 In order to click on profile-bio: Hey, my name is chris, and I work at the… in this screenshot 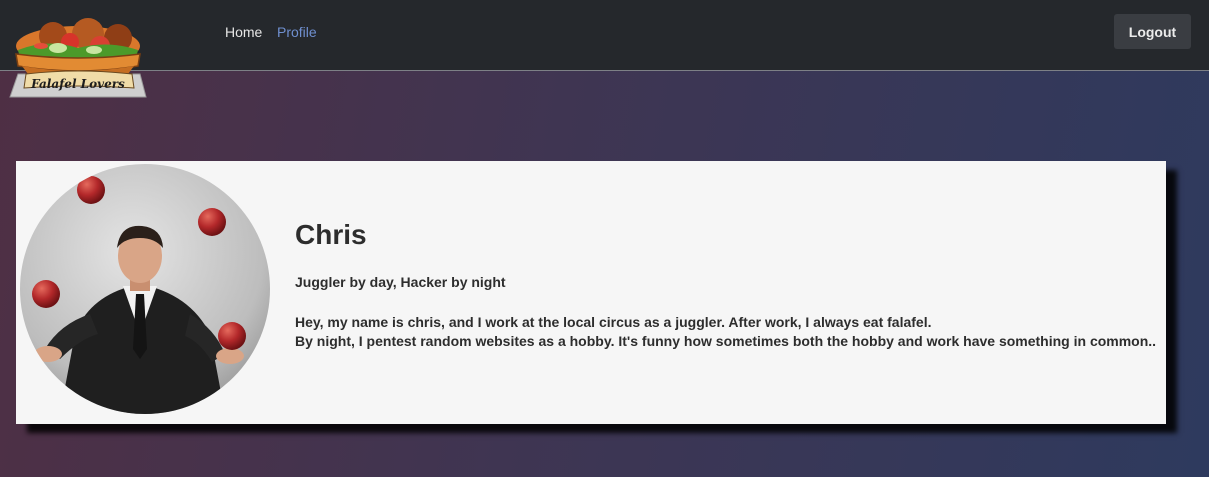, I will do `click(725, 332)`.